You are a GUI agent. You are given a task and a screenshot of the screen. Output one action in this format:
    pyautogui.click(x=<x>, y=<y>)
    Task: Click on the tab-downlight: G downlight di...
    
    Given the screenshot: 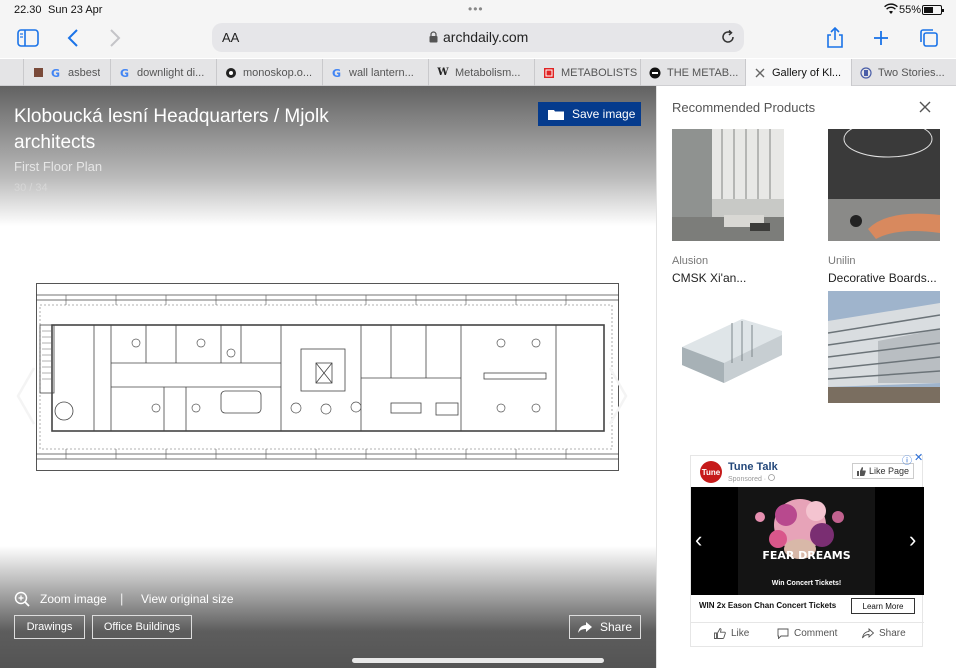 What is the action you would take?
    pyautogui.click(x=164, y=72)
    